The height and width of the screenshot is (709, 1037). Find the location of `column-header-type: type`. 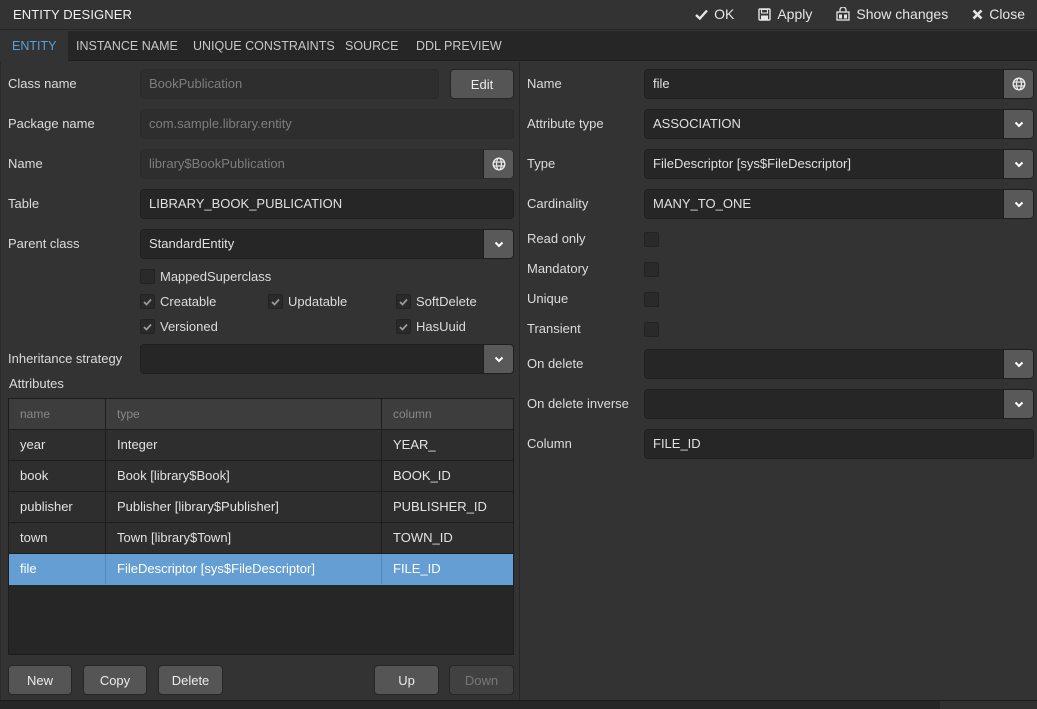

column-header-type: type is located at coordinates (244, 414).